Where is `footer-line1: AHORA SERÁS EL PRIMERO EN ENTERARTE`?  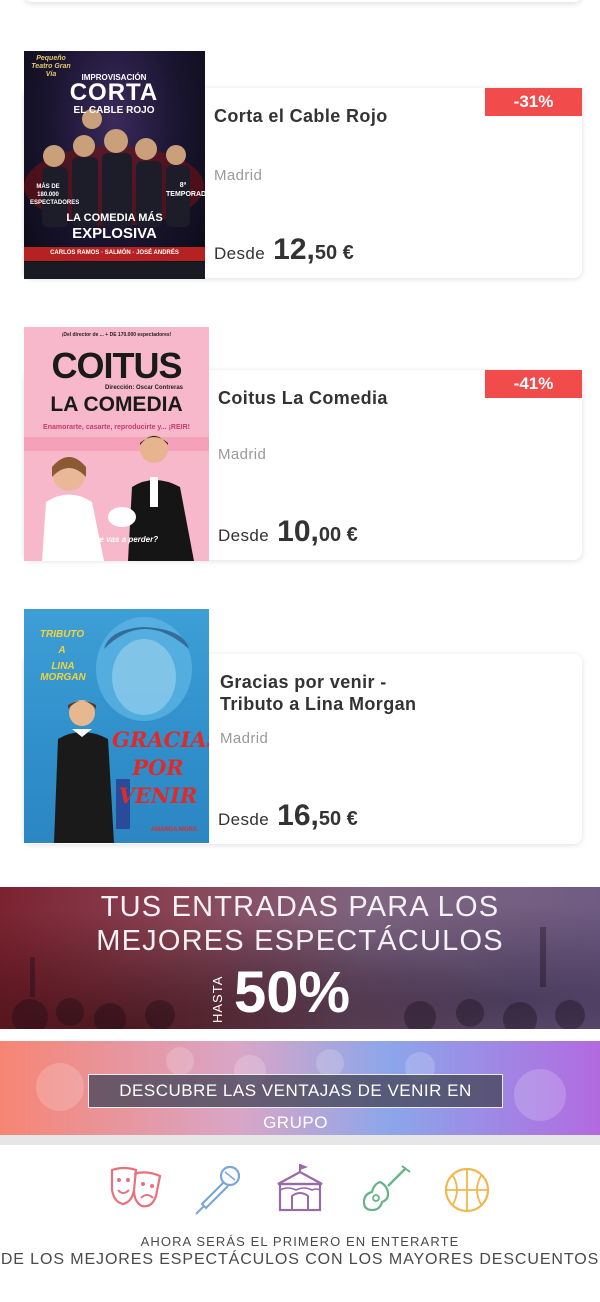
footer-line1: AHORA SERÁS EL PRIMERO EN ENTERARTE is located at coordinates (300, 1241).